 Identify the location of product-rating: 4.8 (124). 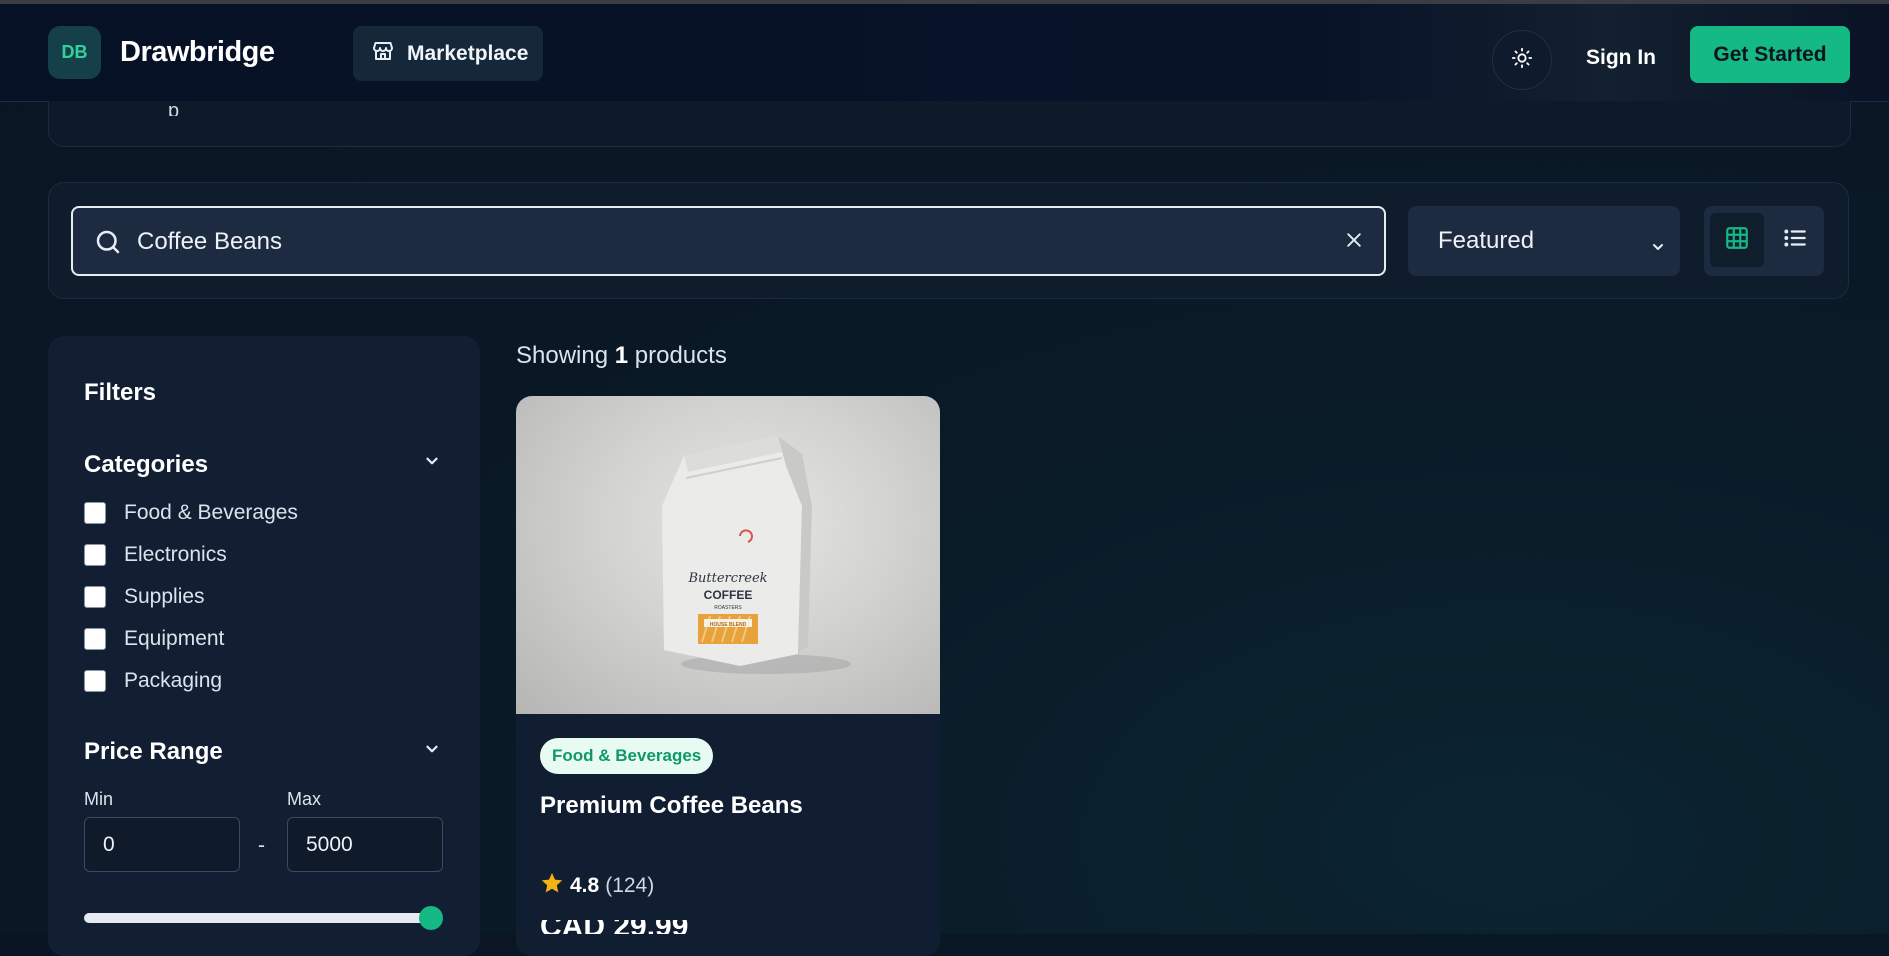
(597, 886).